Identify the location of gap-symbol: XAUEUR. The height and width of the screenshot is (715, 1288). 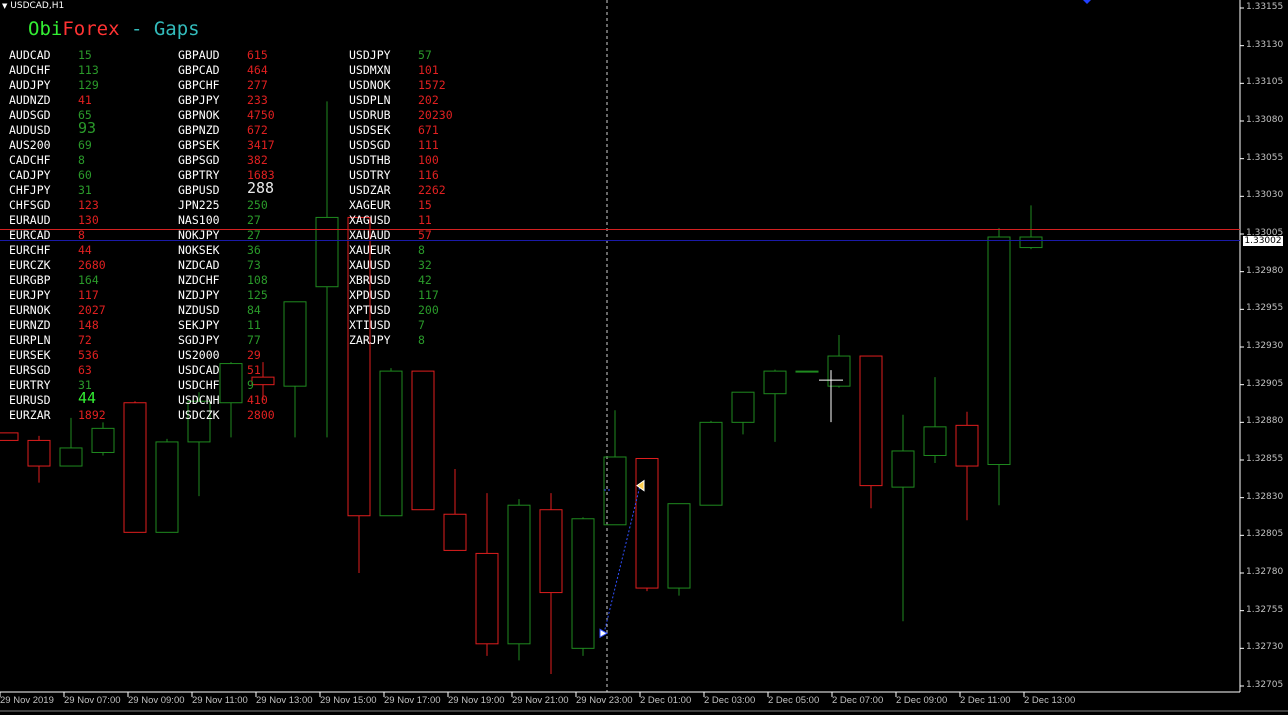
(370, 250).